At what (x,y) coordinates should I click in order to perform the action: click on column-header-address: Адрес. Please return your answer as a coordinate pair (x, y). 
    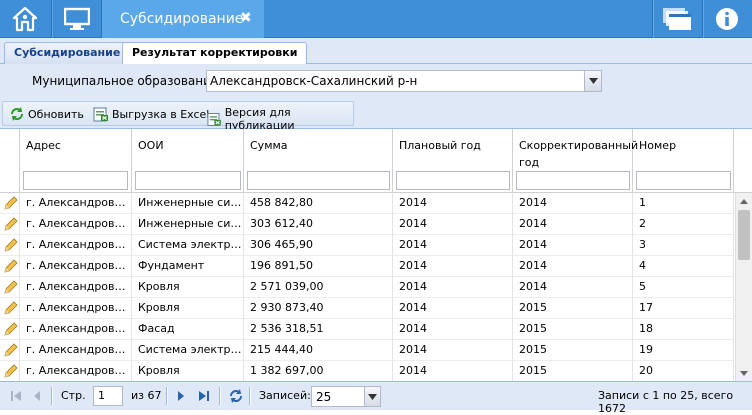
    Looking at the image, I should click on (76, 161).